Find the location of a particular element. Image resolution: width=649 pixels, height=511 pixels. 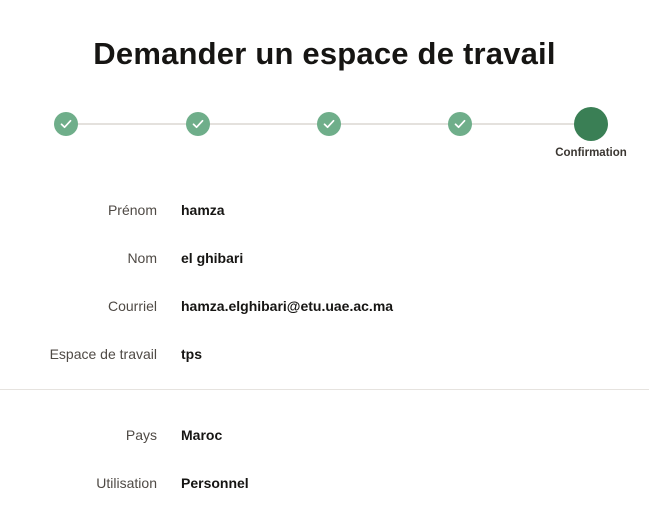

summary-row-workspace: Espace de travail tps is located at coordinates (324, 354).